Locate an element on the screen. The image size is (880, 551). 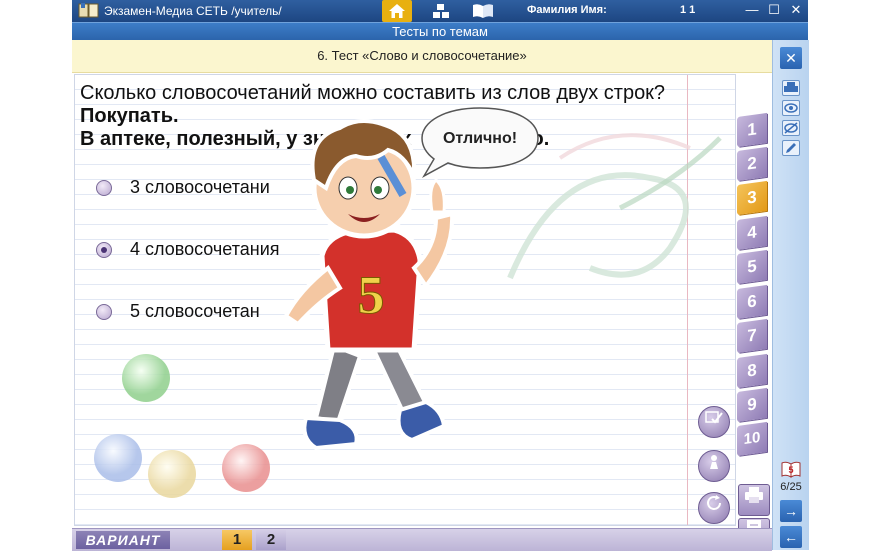
refresh-icon is located at coordinates (714, 502).